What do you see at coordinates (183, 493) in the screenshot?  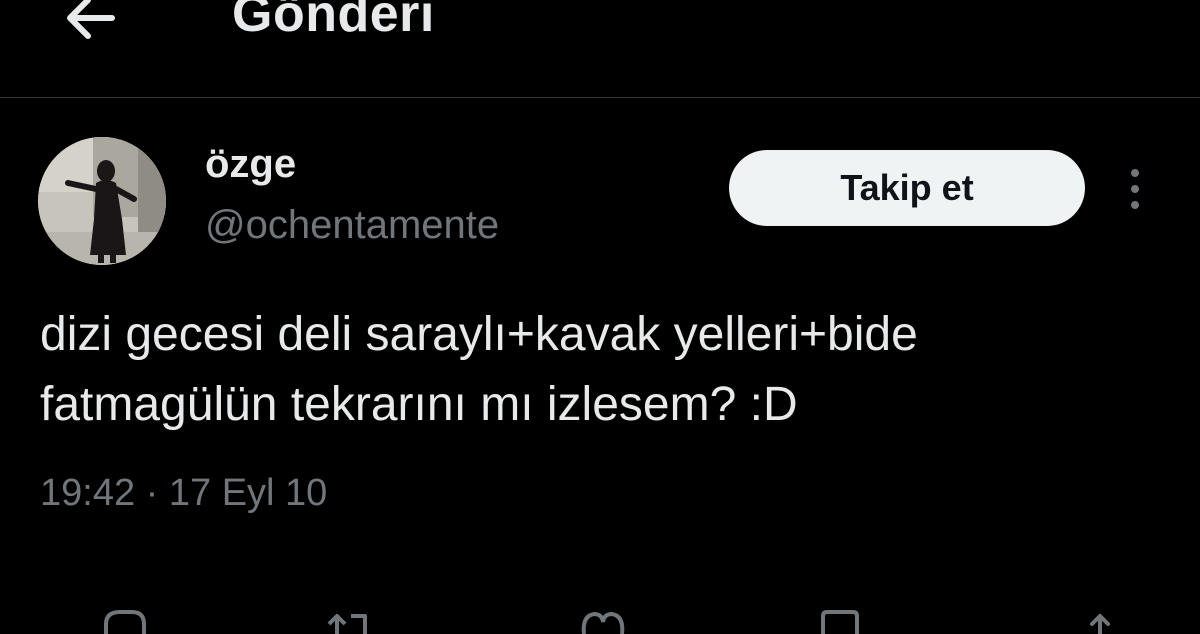 I see `tweet-timestamp: 19:42 · 17 Eyl 10` at bounding box center [183, 493].